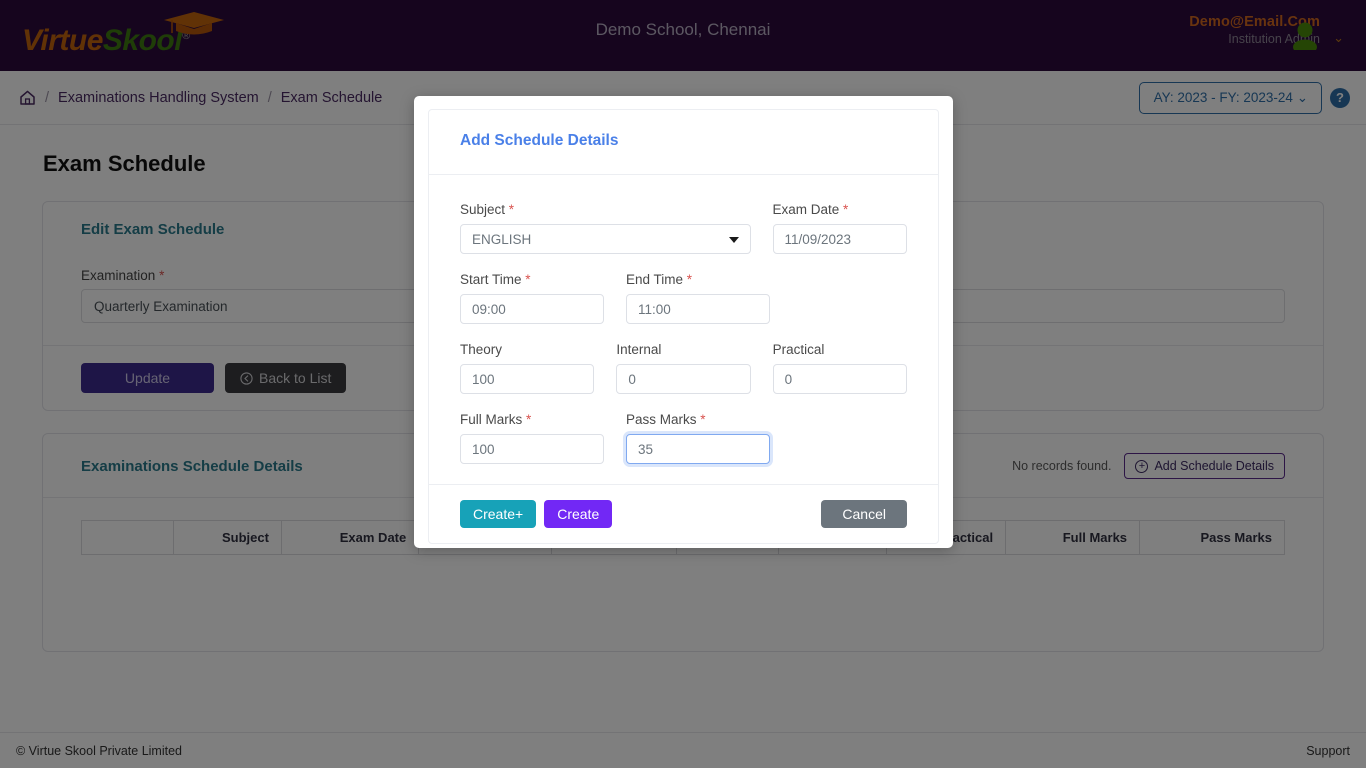 This screenshot has width=1366, height=768. What do you see at coordinates (655, 279) in the screenshot?
I see `end-time-label-text: End Time` at bounding box center [655, 279].